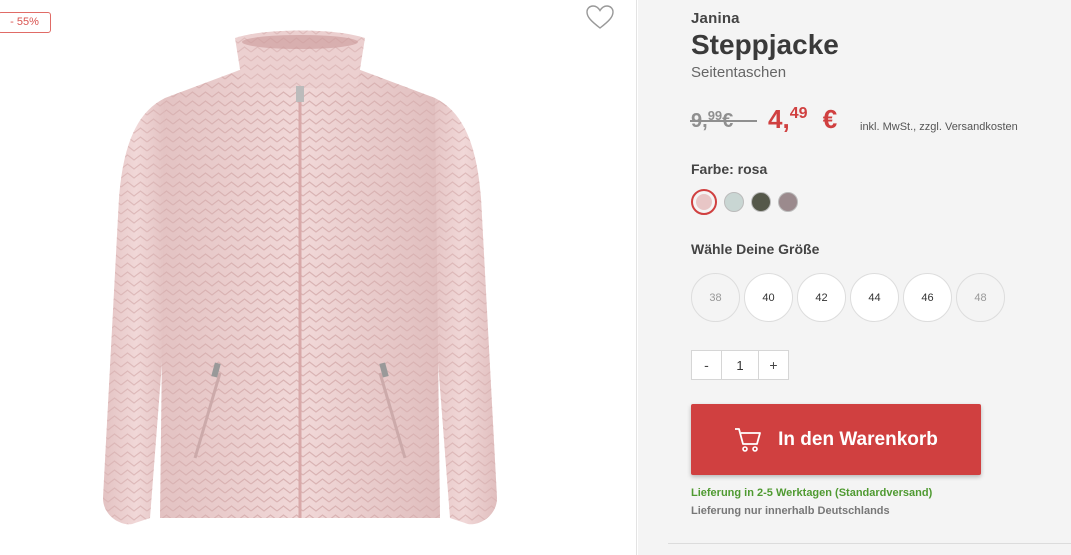 The height and width of the screenshot is (555, 1071). I want to click on add-to-cart-label: In den Warenkorb, so click(858, 439).